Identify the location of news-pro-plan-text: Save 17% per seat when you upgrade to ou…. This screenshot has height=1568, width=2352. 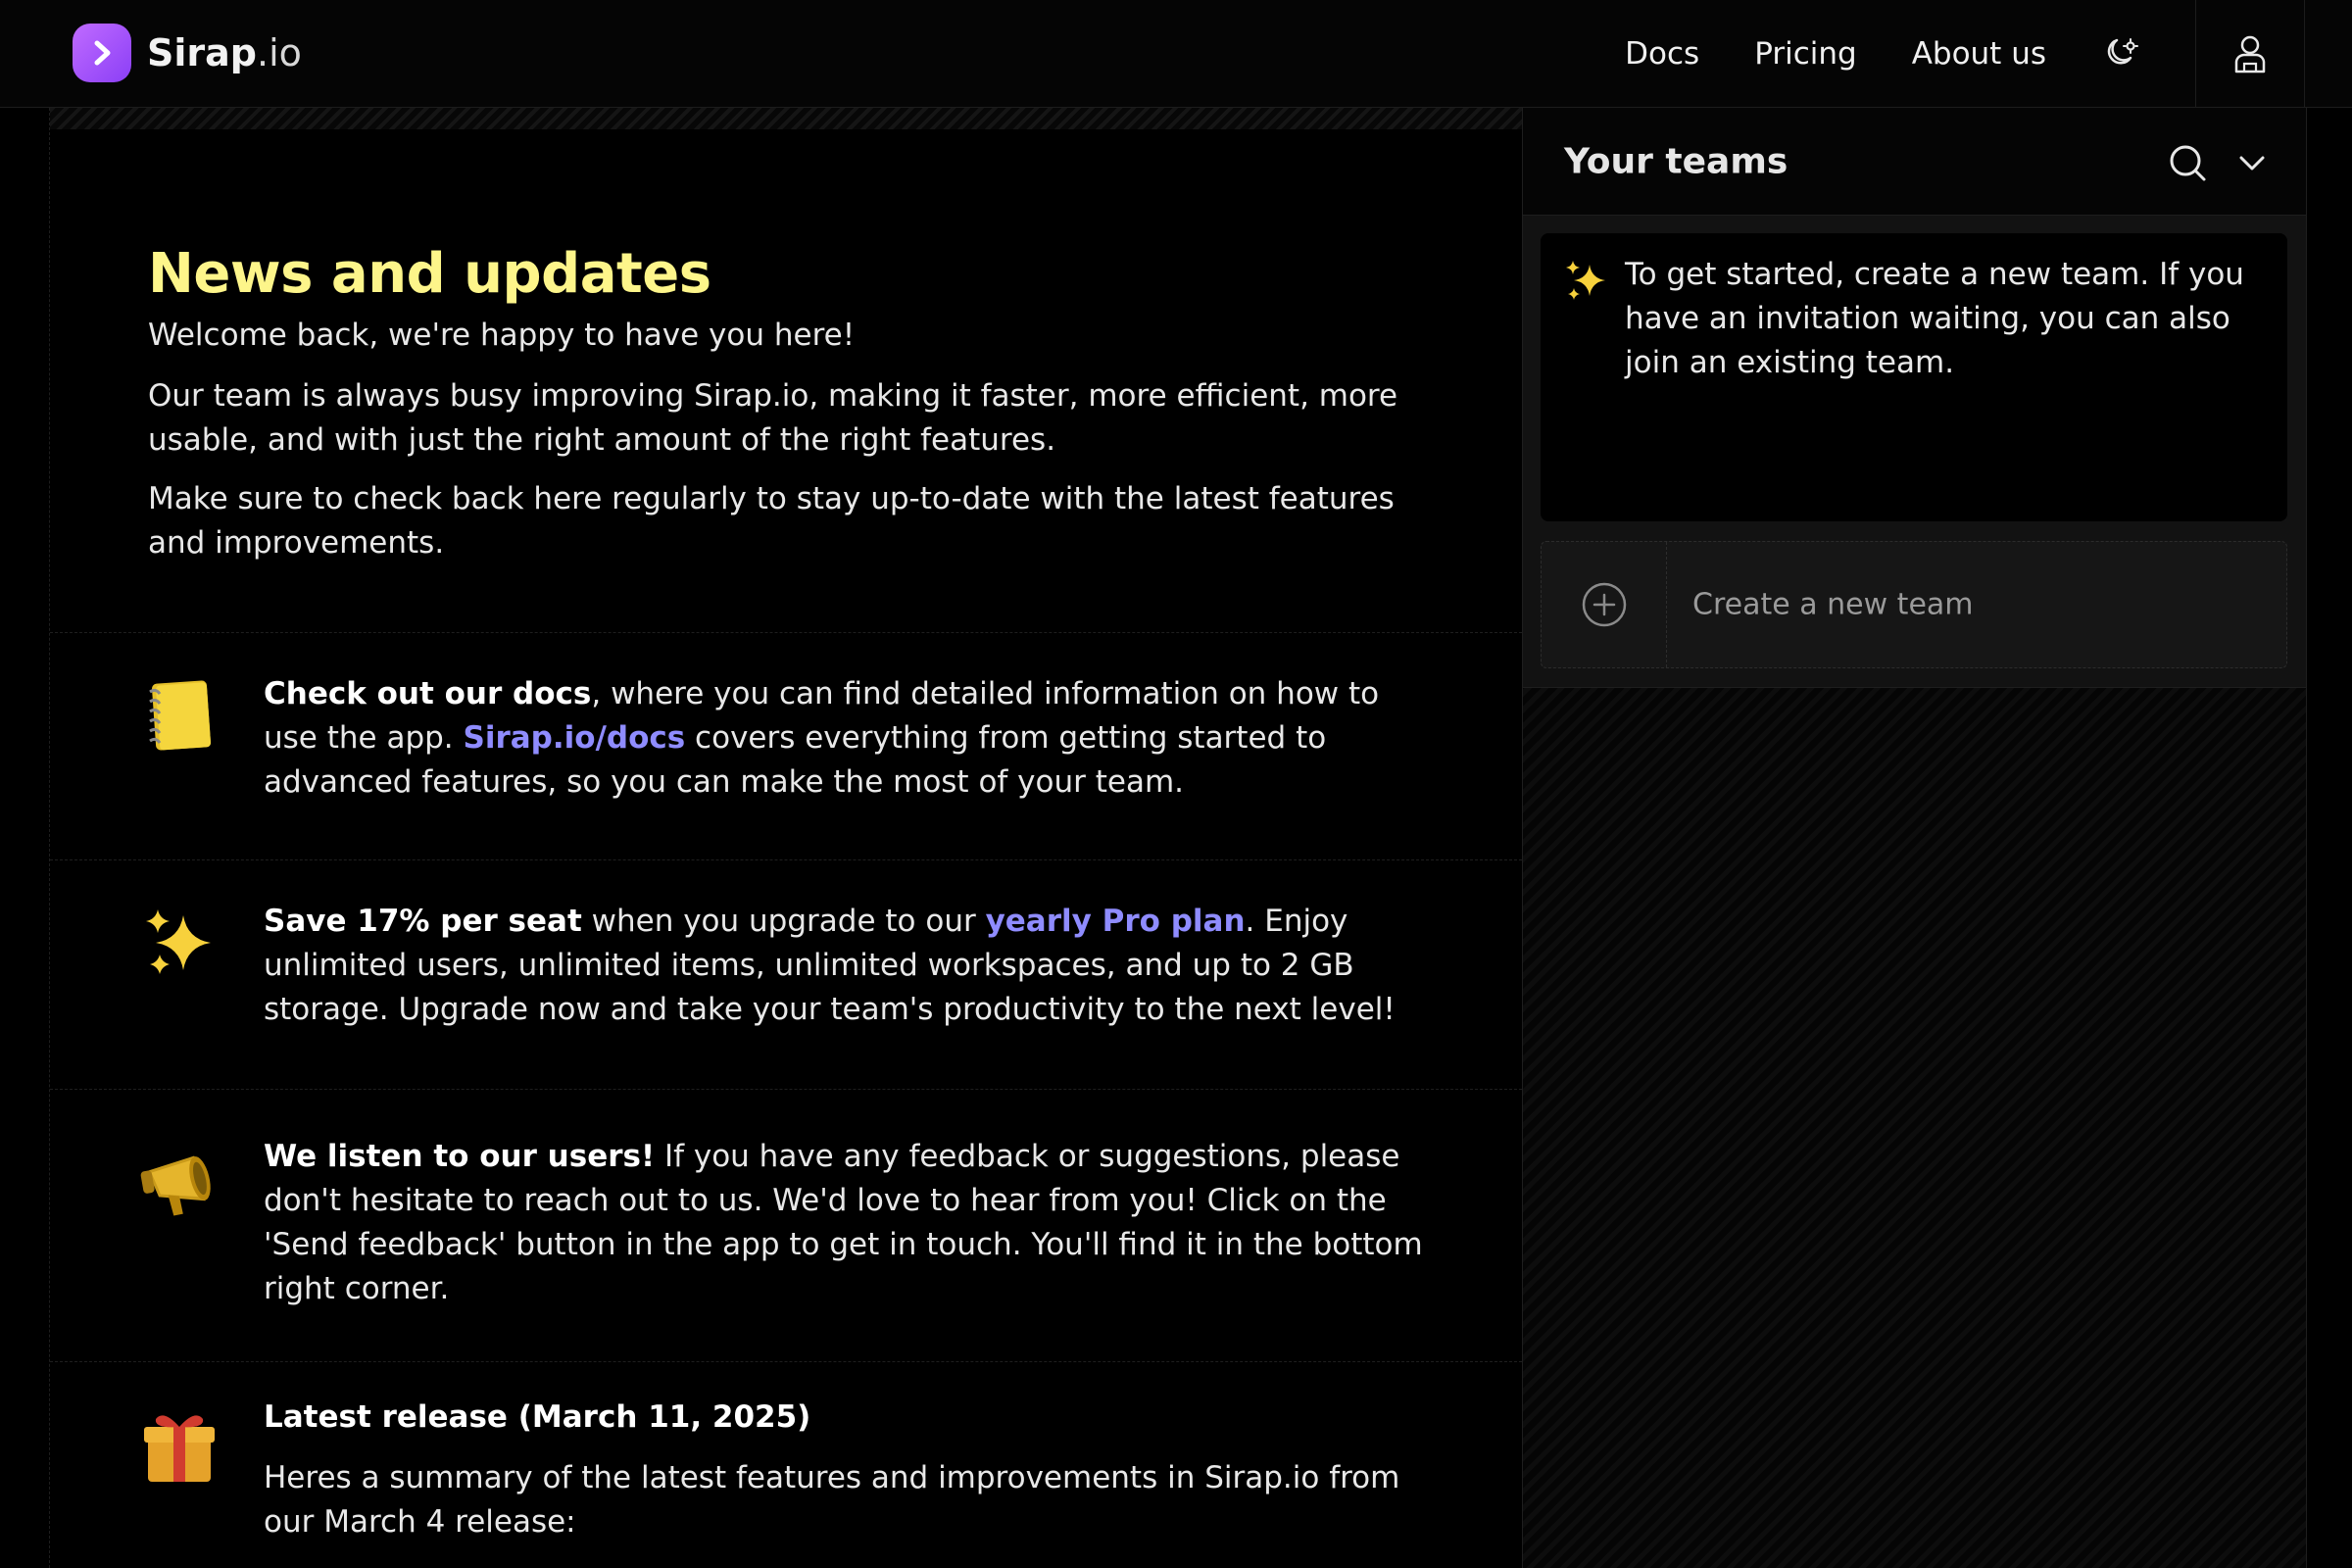
(830, 965).